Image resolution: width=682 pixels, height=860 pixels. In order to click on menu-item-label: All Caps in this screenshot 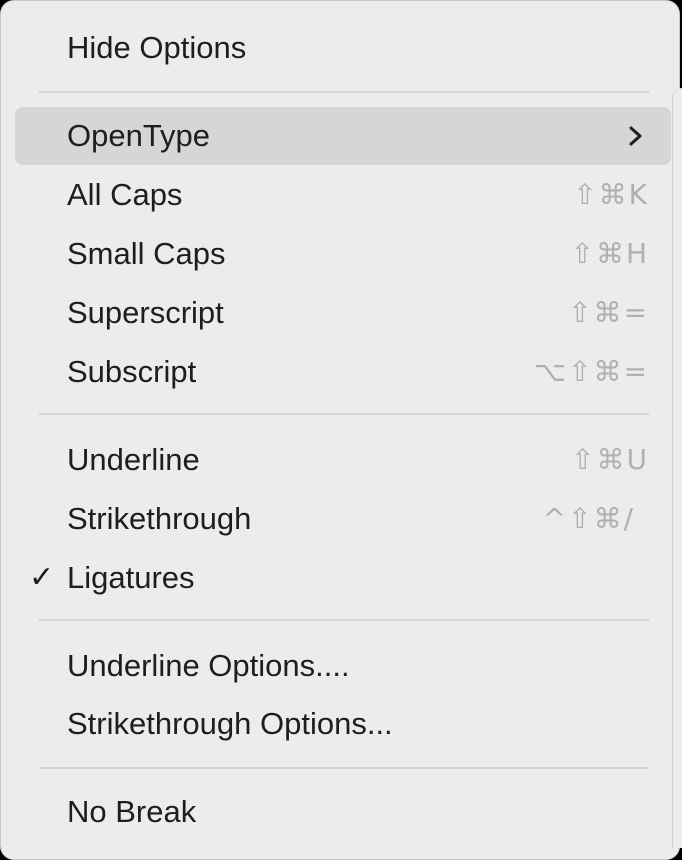, I will do `click(125, 194)`.